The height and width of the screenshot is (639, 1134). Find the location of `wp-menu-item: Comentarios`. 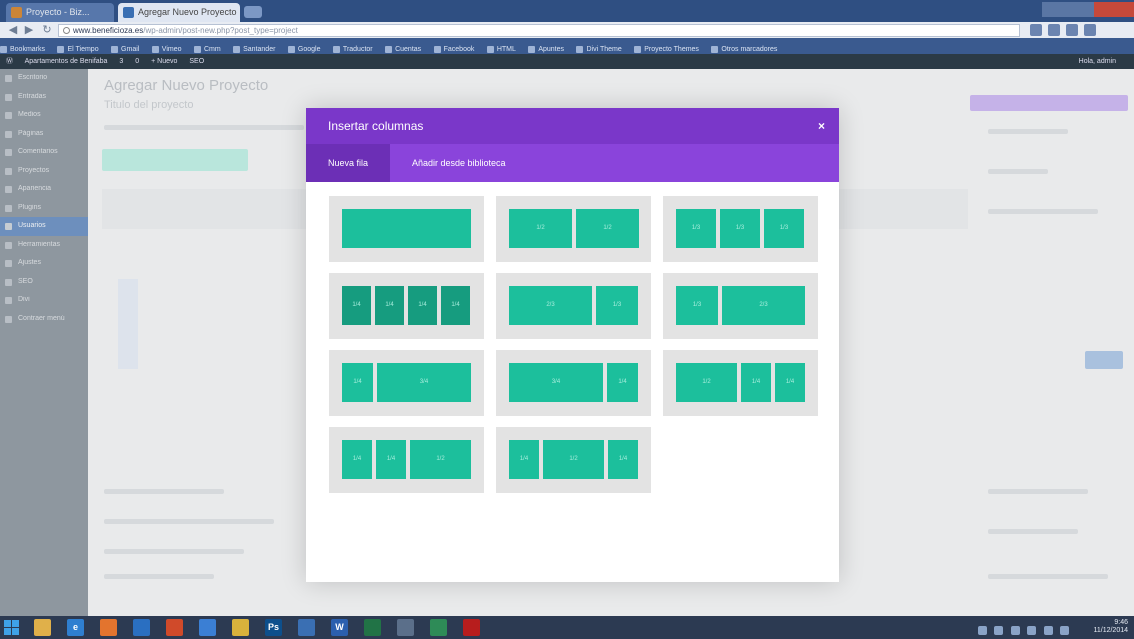

wp-menu-item: Comentarios is located at coordinates (44, 152).